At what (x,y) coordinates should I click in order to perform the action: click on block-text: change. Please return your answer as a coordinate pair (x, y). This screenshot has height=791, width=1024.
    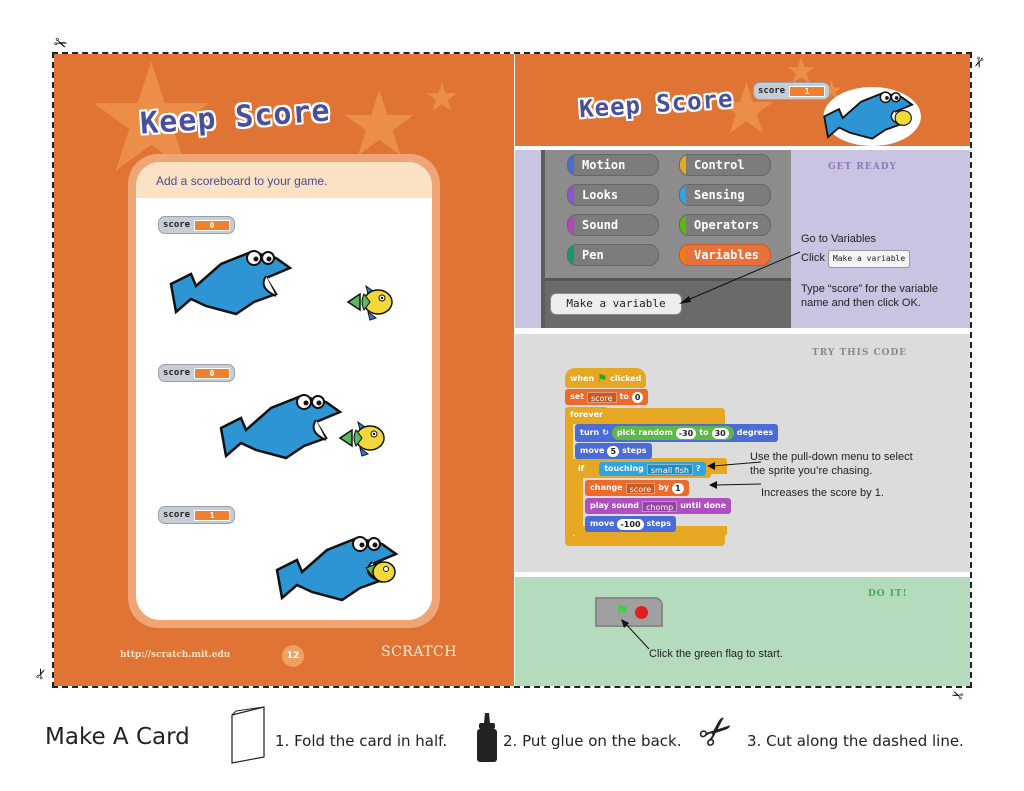
    Looking at the image, I should click on (606, 487).